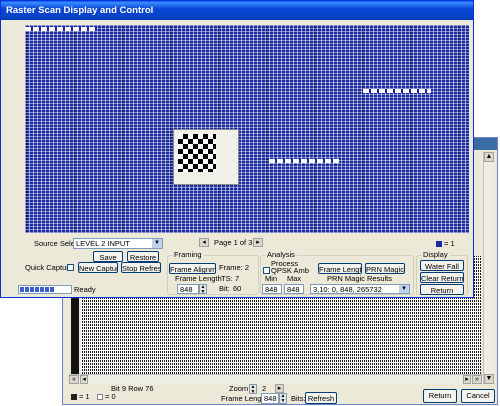 The image size is (500, 406). I want to click on bit-row-status: Bit 9 Row 76, so click(132, 388).